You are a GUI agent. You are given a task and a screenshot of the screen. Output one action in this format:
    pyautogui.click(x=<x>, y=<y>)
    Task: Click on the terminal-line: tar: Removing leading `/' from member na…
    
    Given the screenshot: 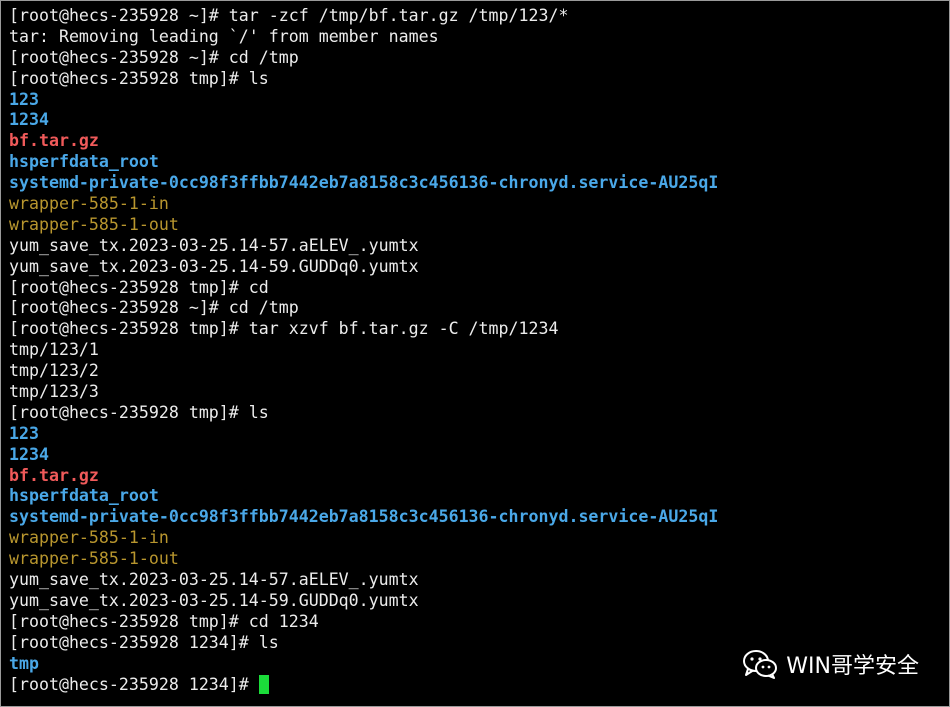 What is the action you would take?
    pyautogui.click(x=224, y=36)
    